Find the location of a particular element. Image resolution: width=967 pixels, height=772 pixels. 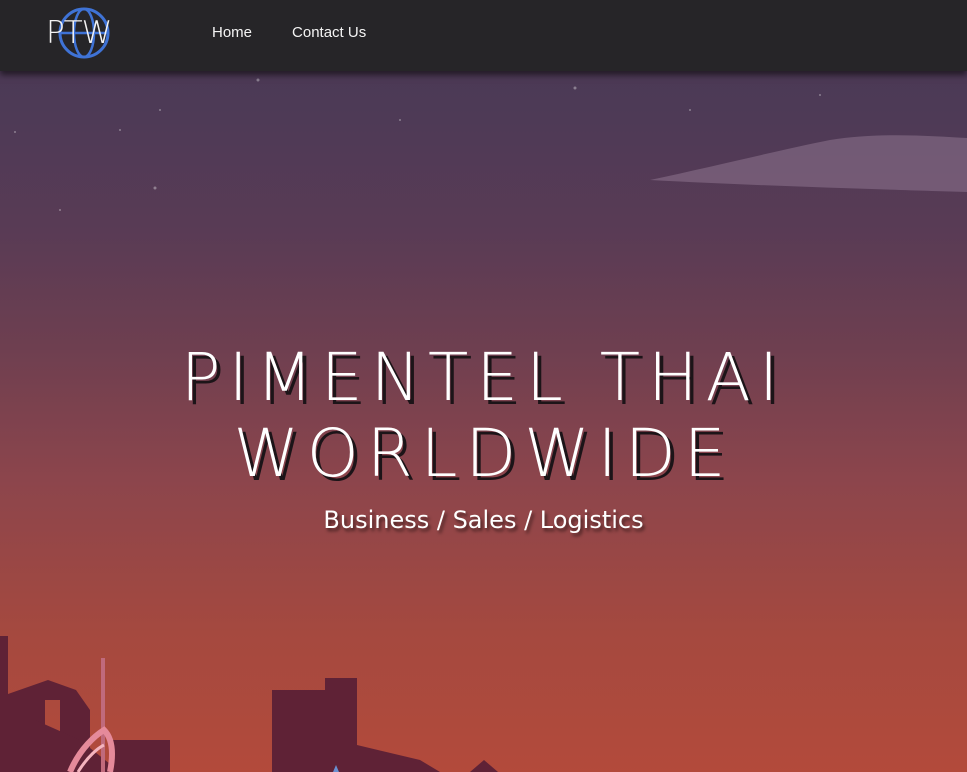

stars is located at coordinates (417, 144).